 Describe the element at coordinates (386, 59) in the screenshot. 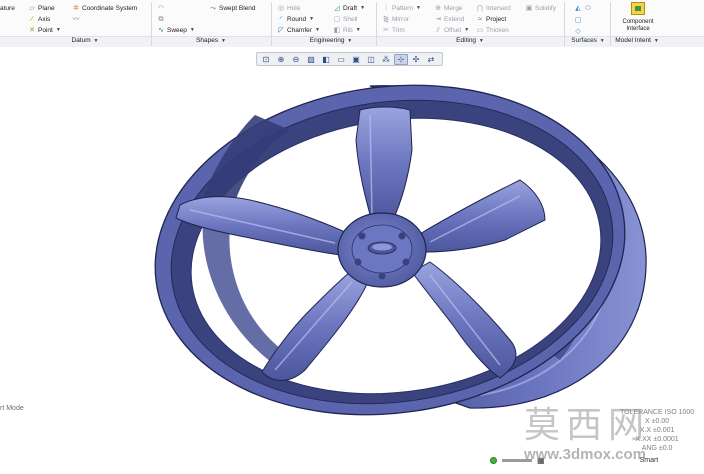

I see `datum-display-icon: ⁂` at that location.